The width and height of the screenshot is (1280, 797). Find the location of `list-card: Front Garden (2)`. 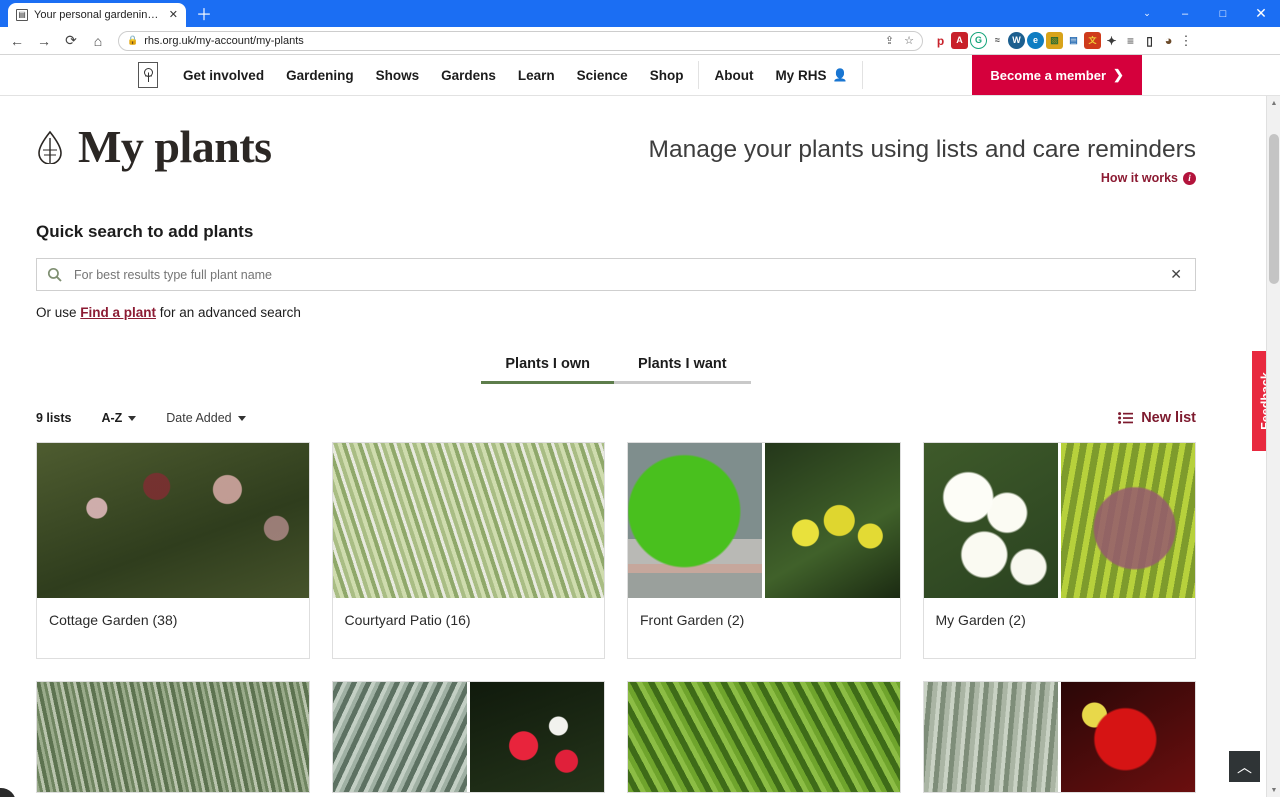

list-card: Front Garden (2) is located at coordinates (764, 551).